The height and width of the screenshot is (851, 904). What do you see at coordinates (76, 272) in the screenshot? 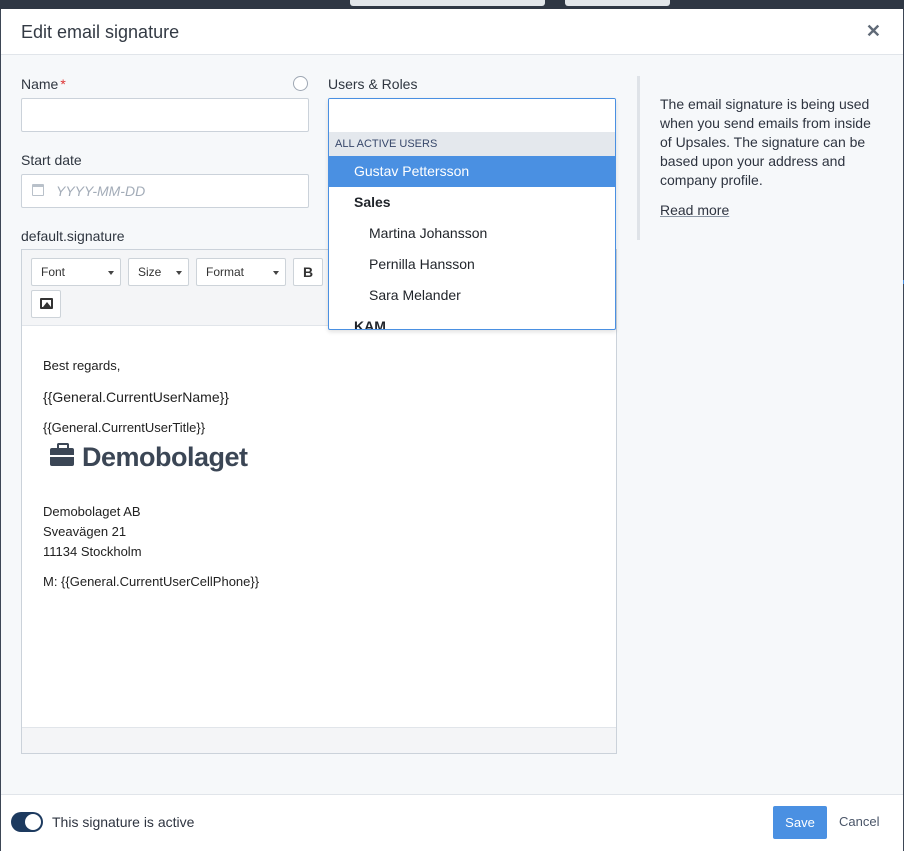
I see `font-select: Font` at bounding box center [76, 272].